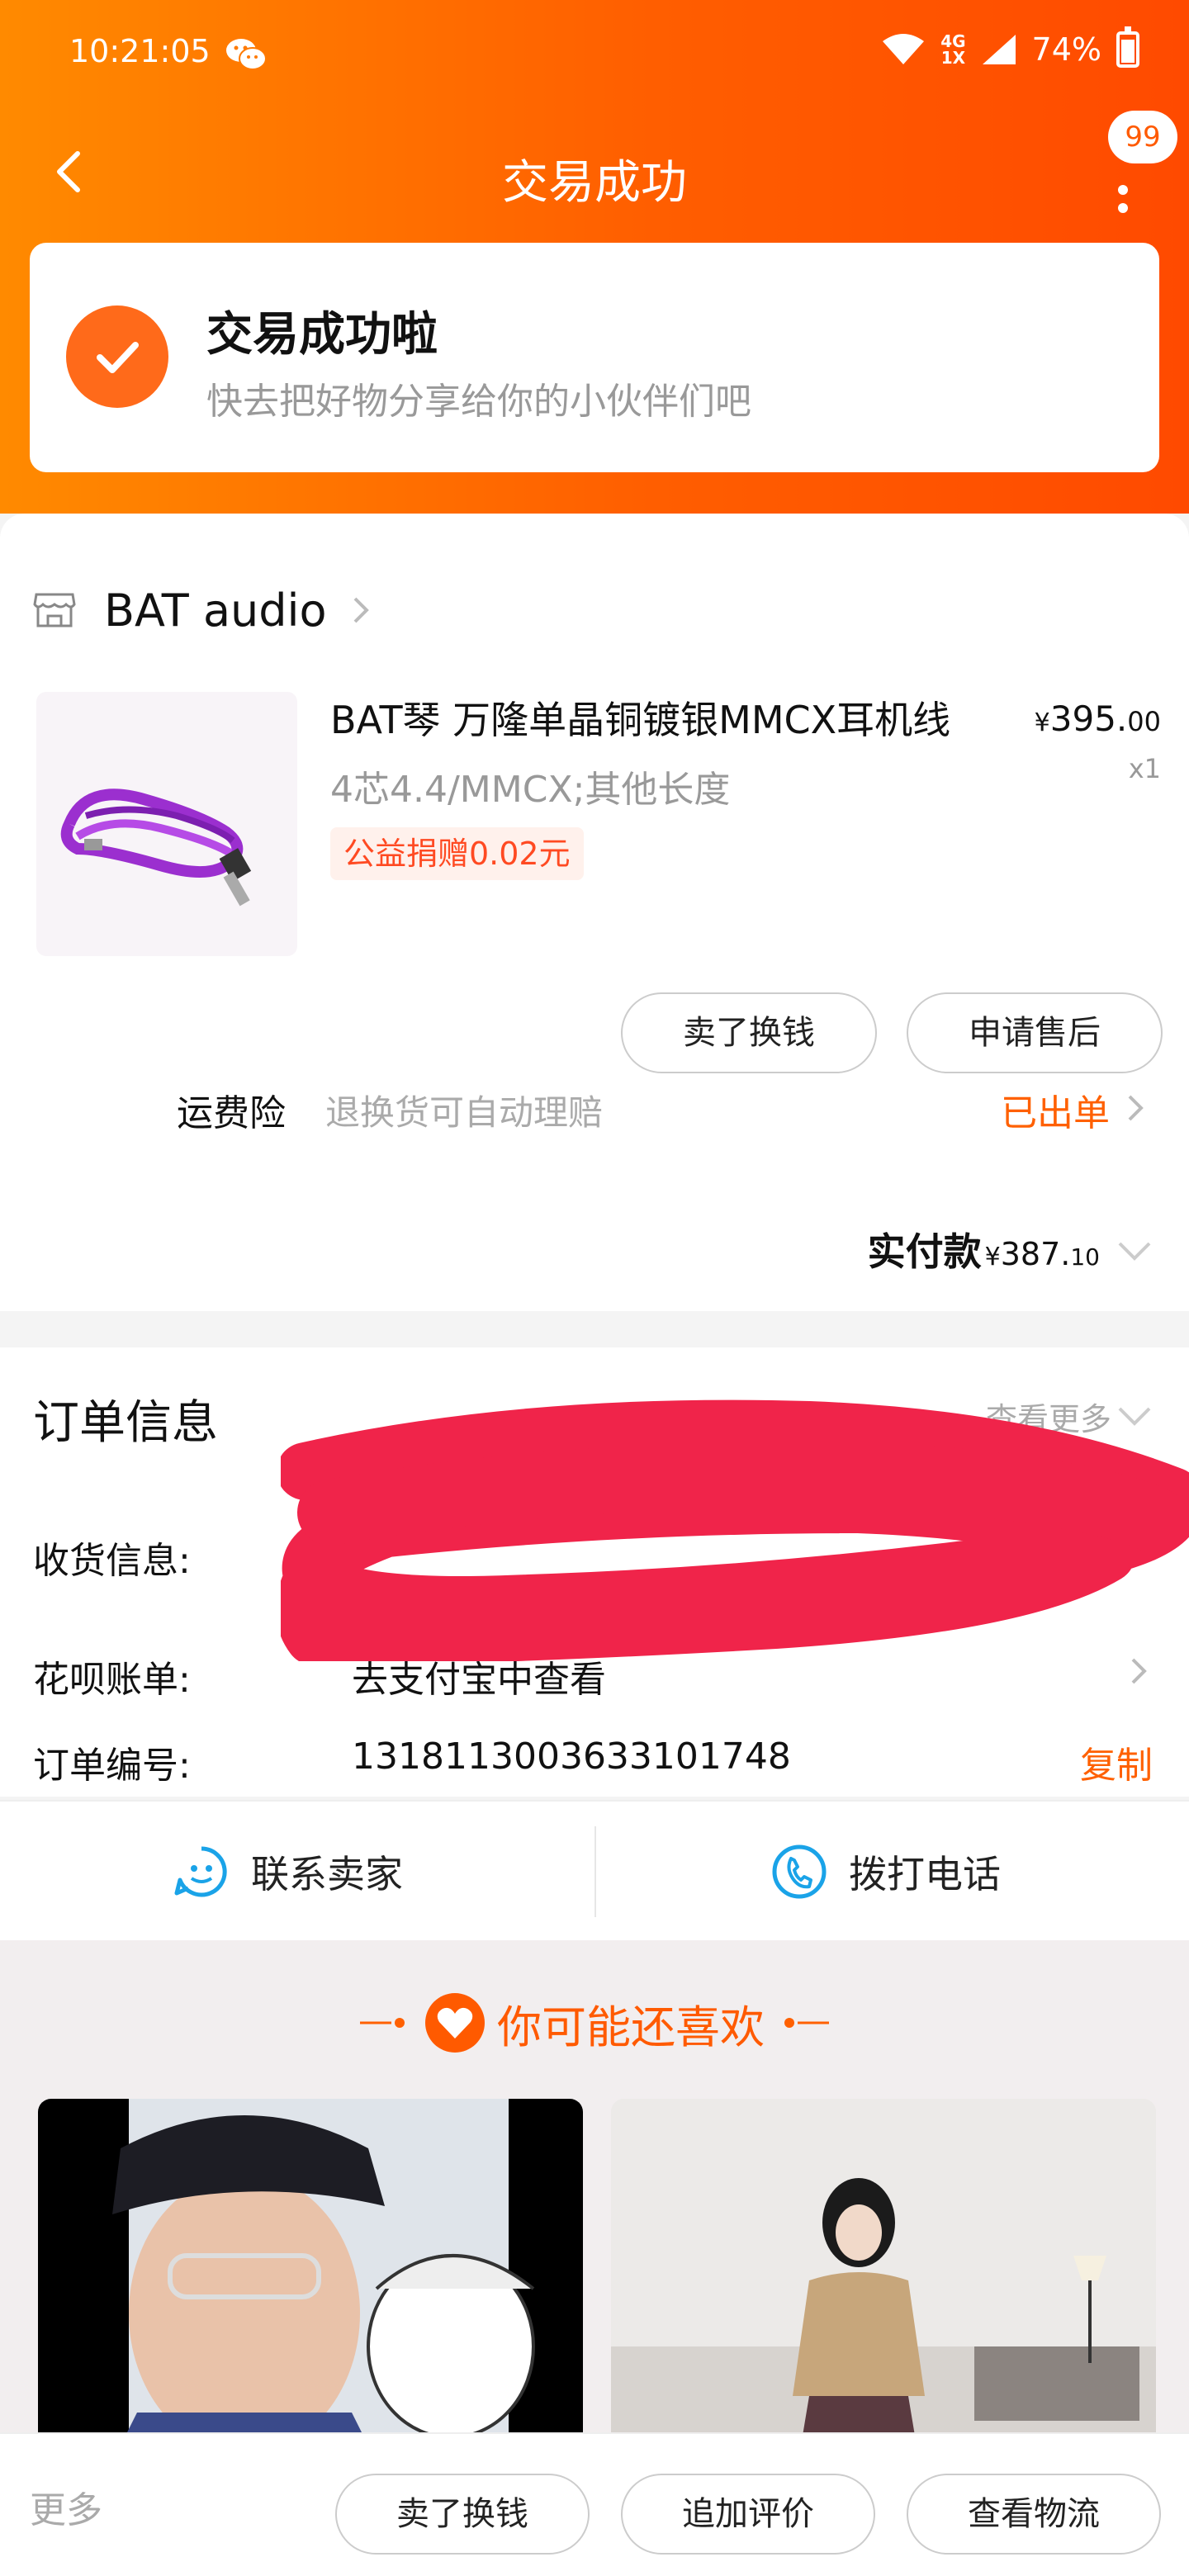 This screenshot has height=2576, width=1189. What do you see at coordinates (1097, 718) in the screenshot?
I see `product-price: ¥395.00` at bounding box center [1097, 718].